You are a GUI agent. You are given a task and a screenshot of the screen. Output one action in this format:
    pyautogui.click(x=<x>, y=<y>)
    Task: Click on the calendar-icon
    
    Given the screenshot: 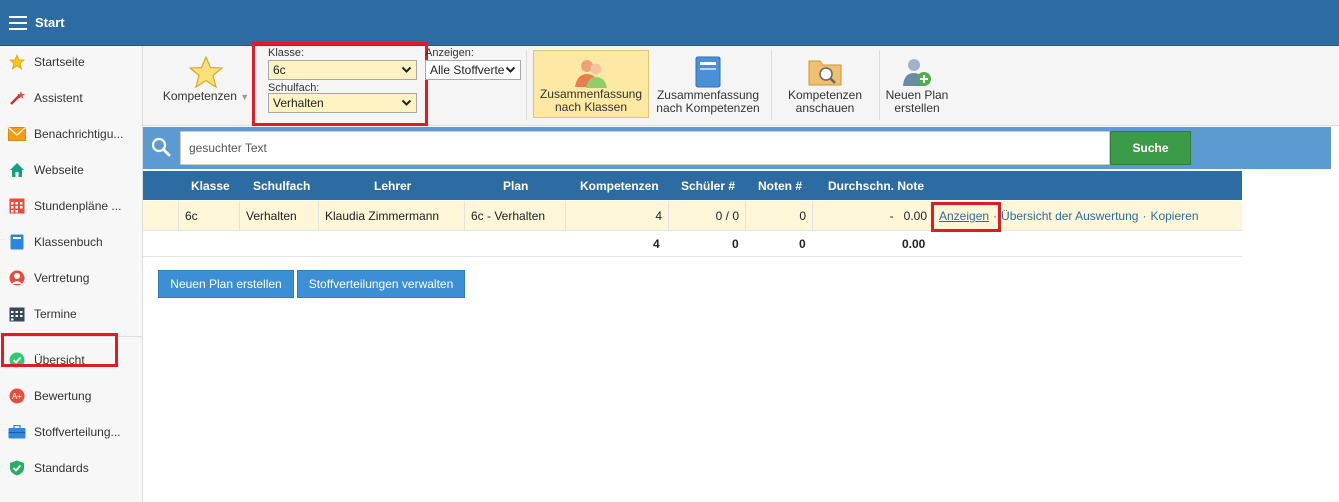 What is the action you would take?
    pyautogui.click(x=17, y=206)
    